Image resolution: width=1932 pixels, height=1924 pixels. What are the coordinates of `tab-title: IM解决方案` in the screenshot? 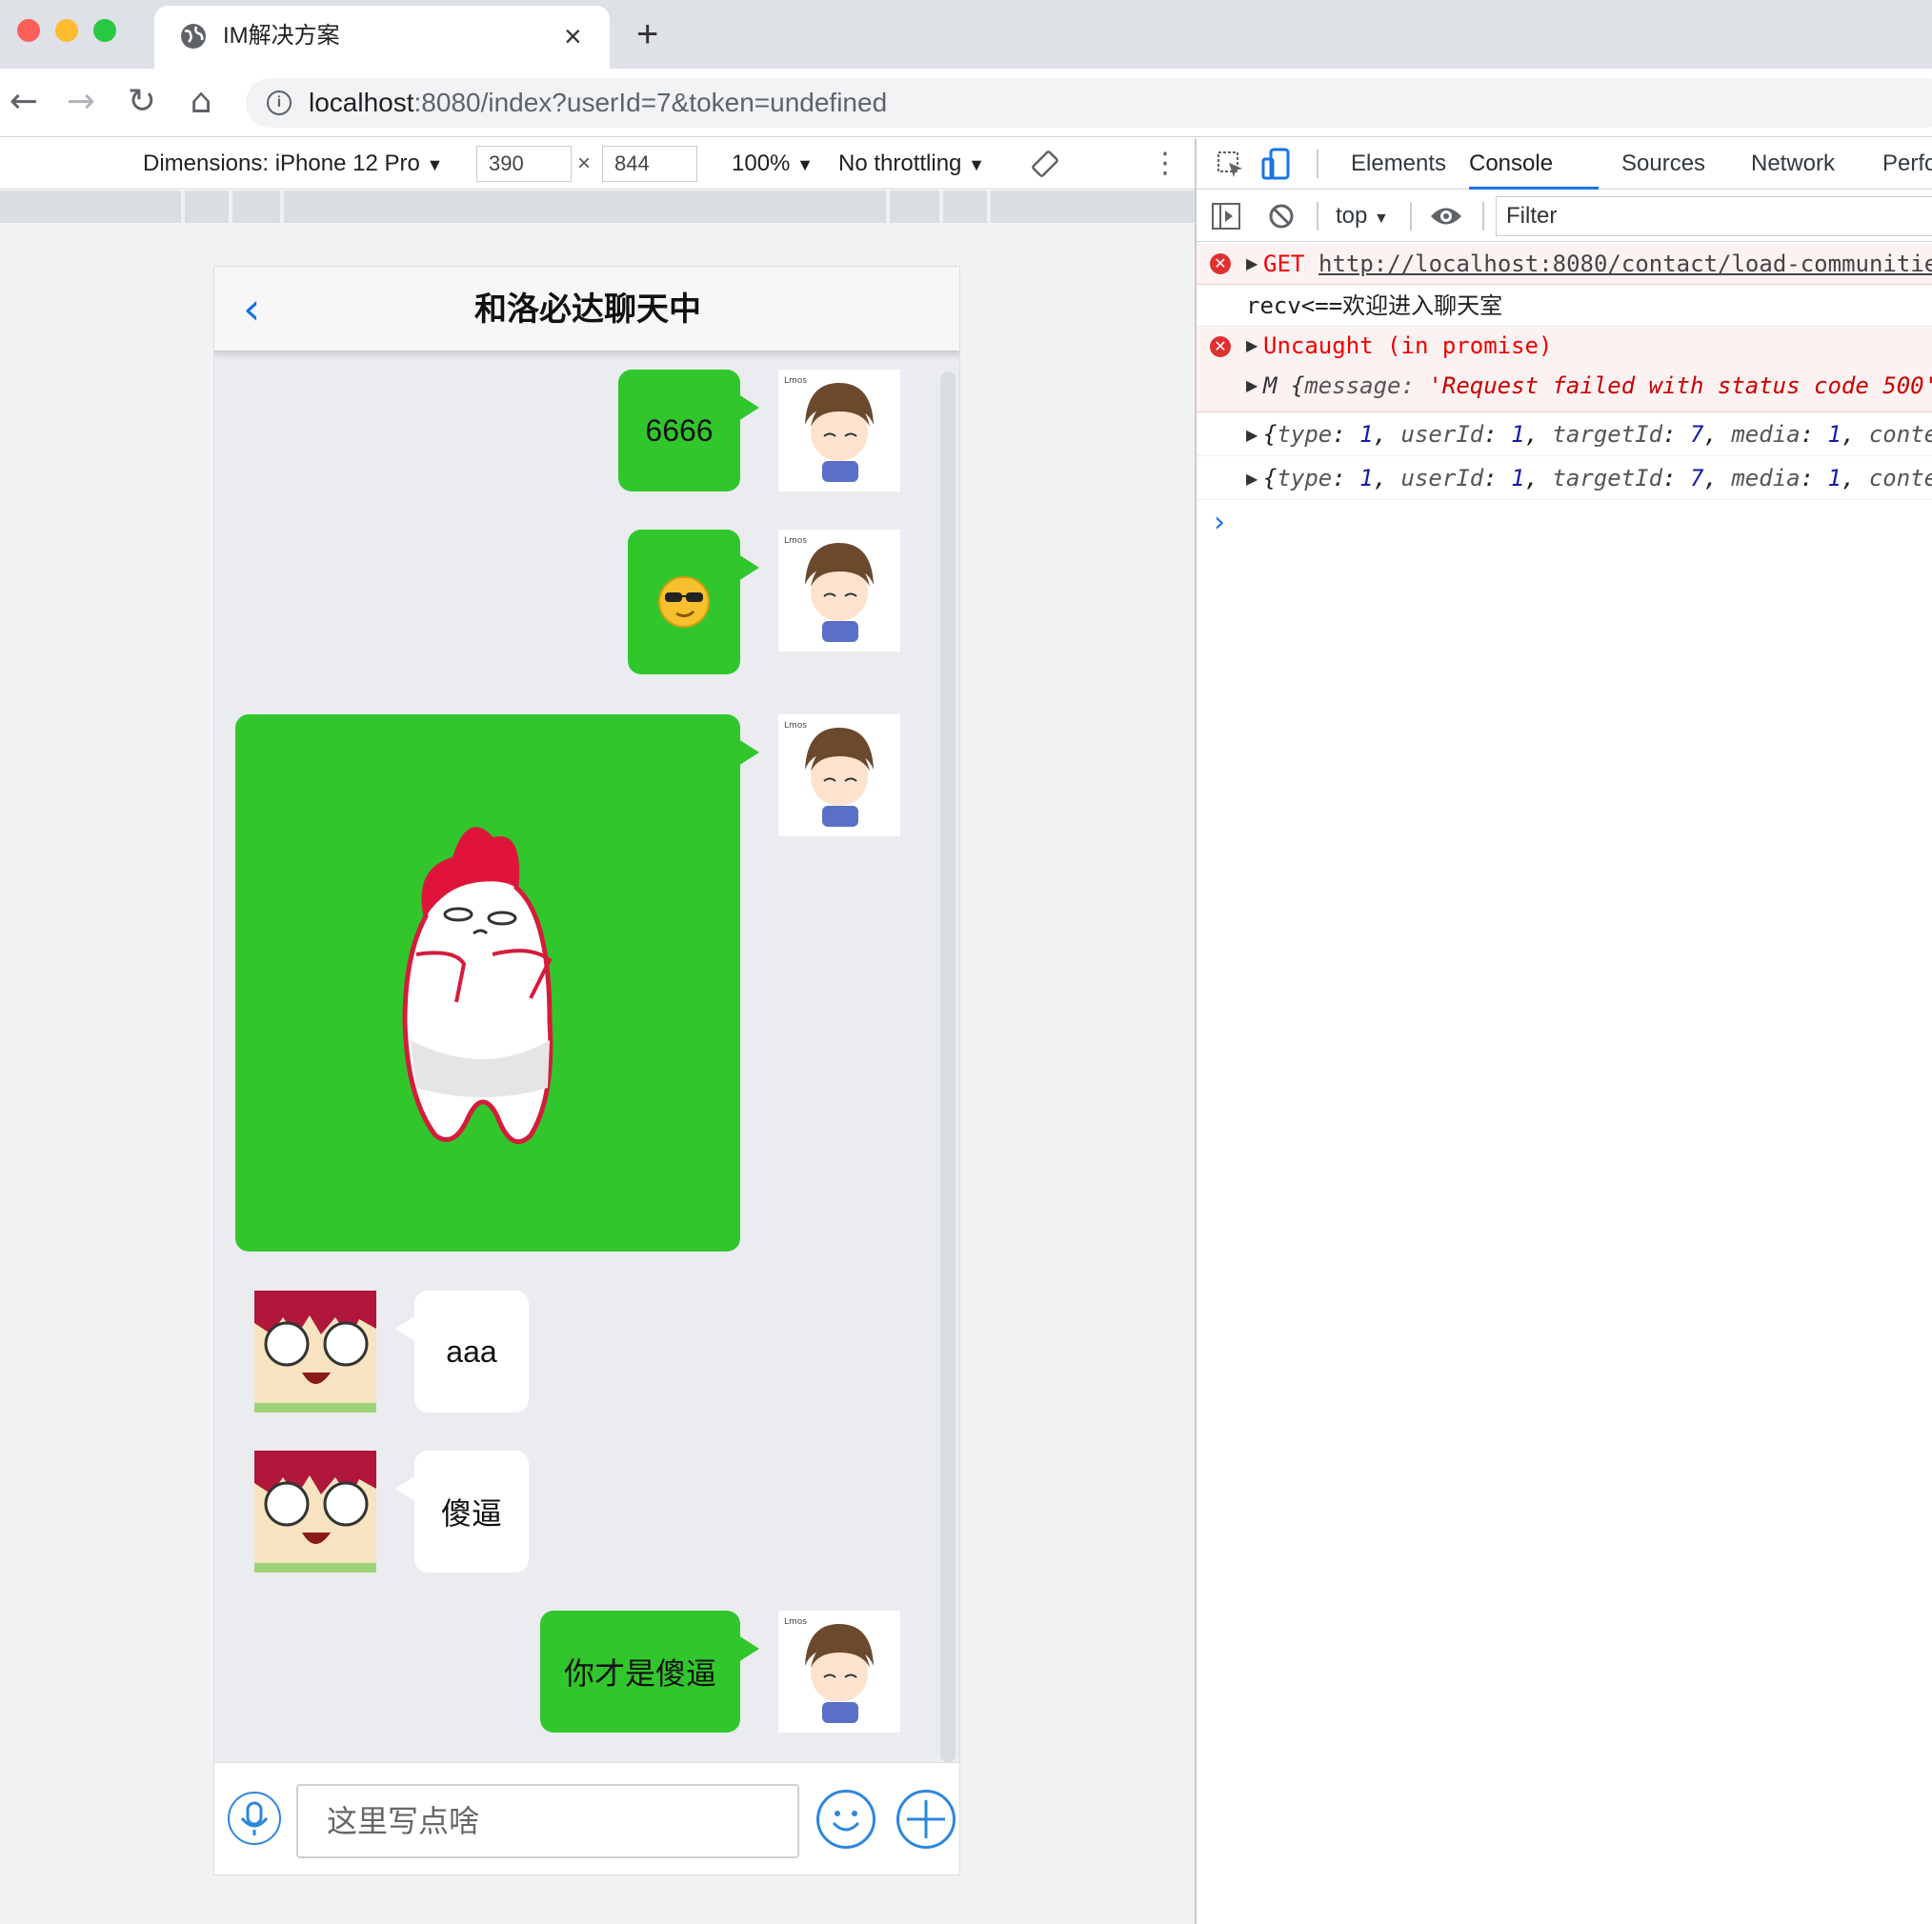 It's located at (281, 36).